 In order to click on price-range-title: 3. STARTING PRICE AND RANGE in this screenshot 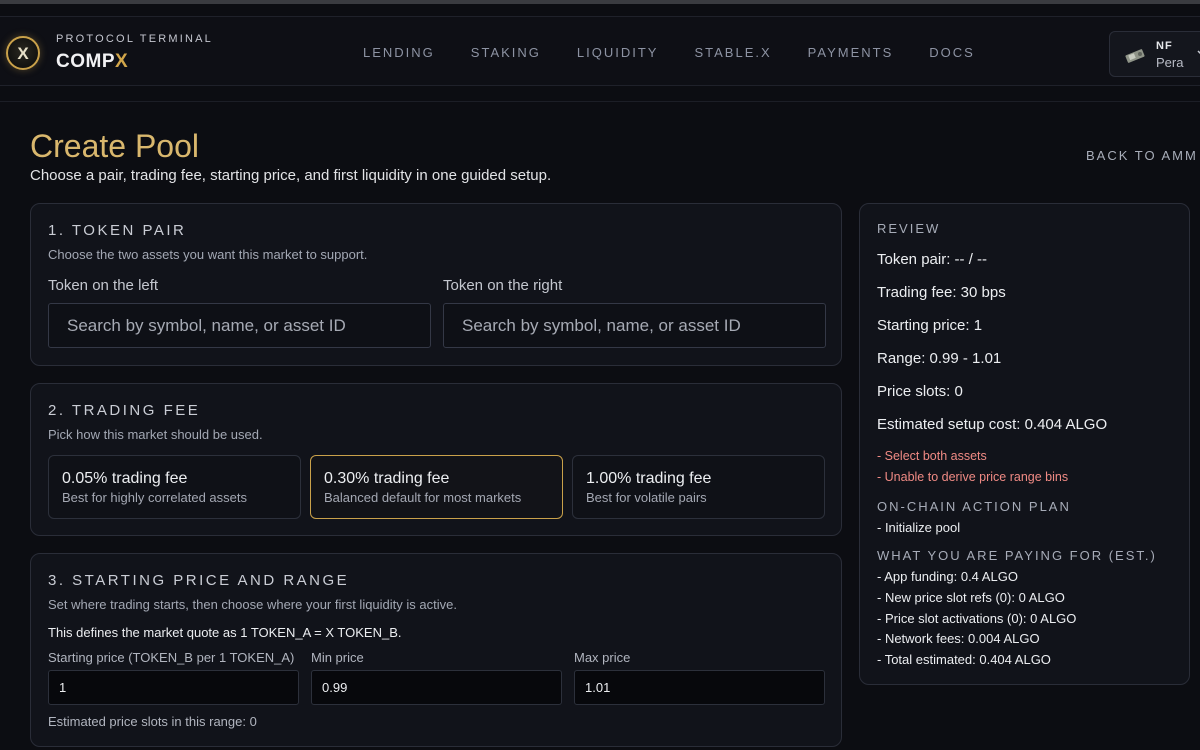, I will do `click(199, 580)`.